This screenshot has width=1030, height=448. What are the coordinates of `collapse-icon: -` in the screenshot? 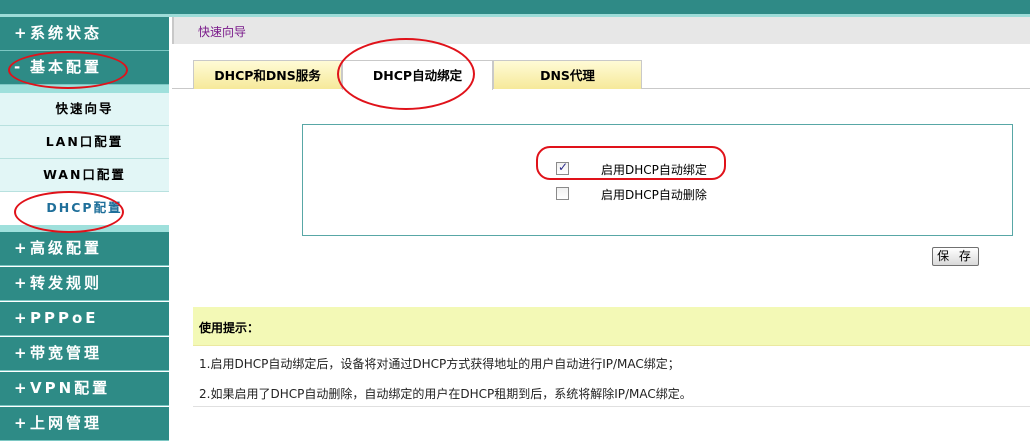 It's located at (17, 67).